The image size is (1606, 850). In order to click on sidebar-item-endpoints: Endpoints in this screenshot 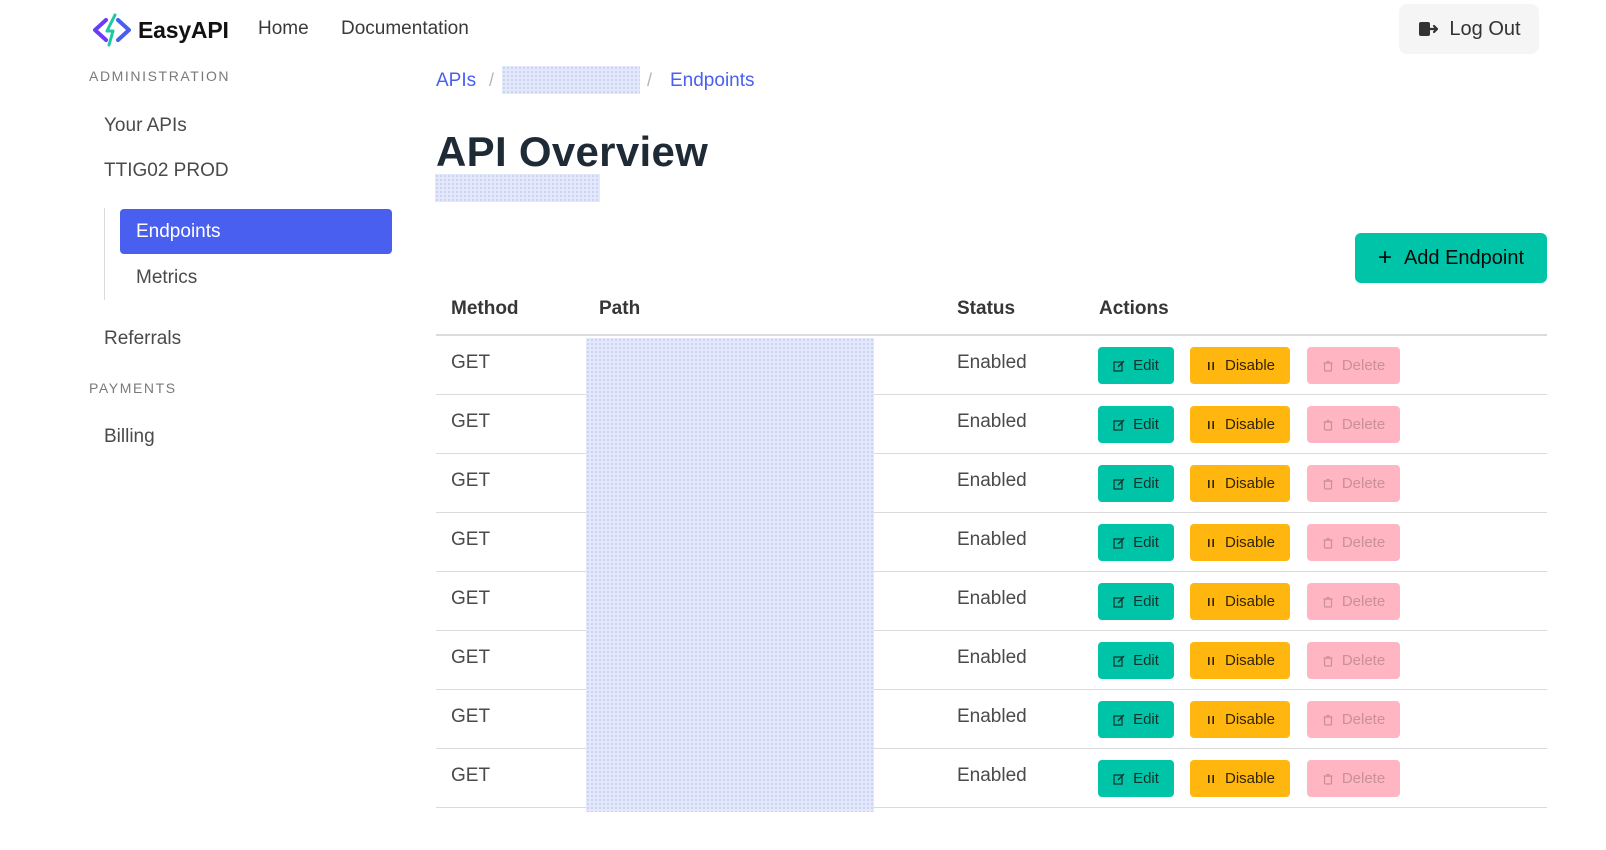, I will do `click(256, 231)`.